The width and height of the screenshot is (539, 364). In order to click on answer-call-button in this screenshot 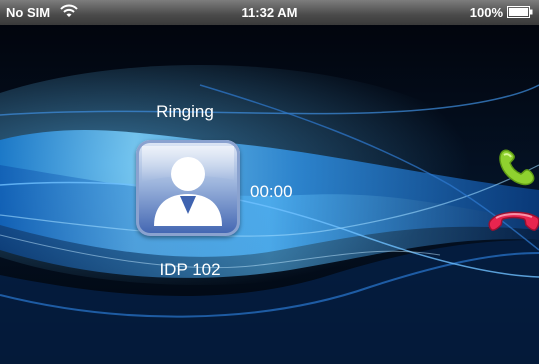, I will do `click(515, 168)`.